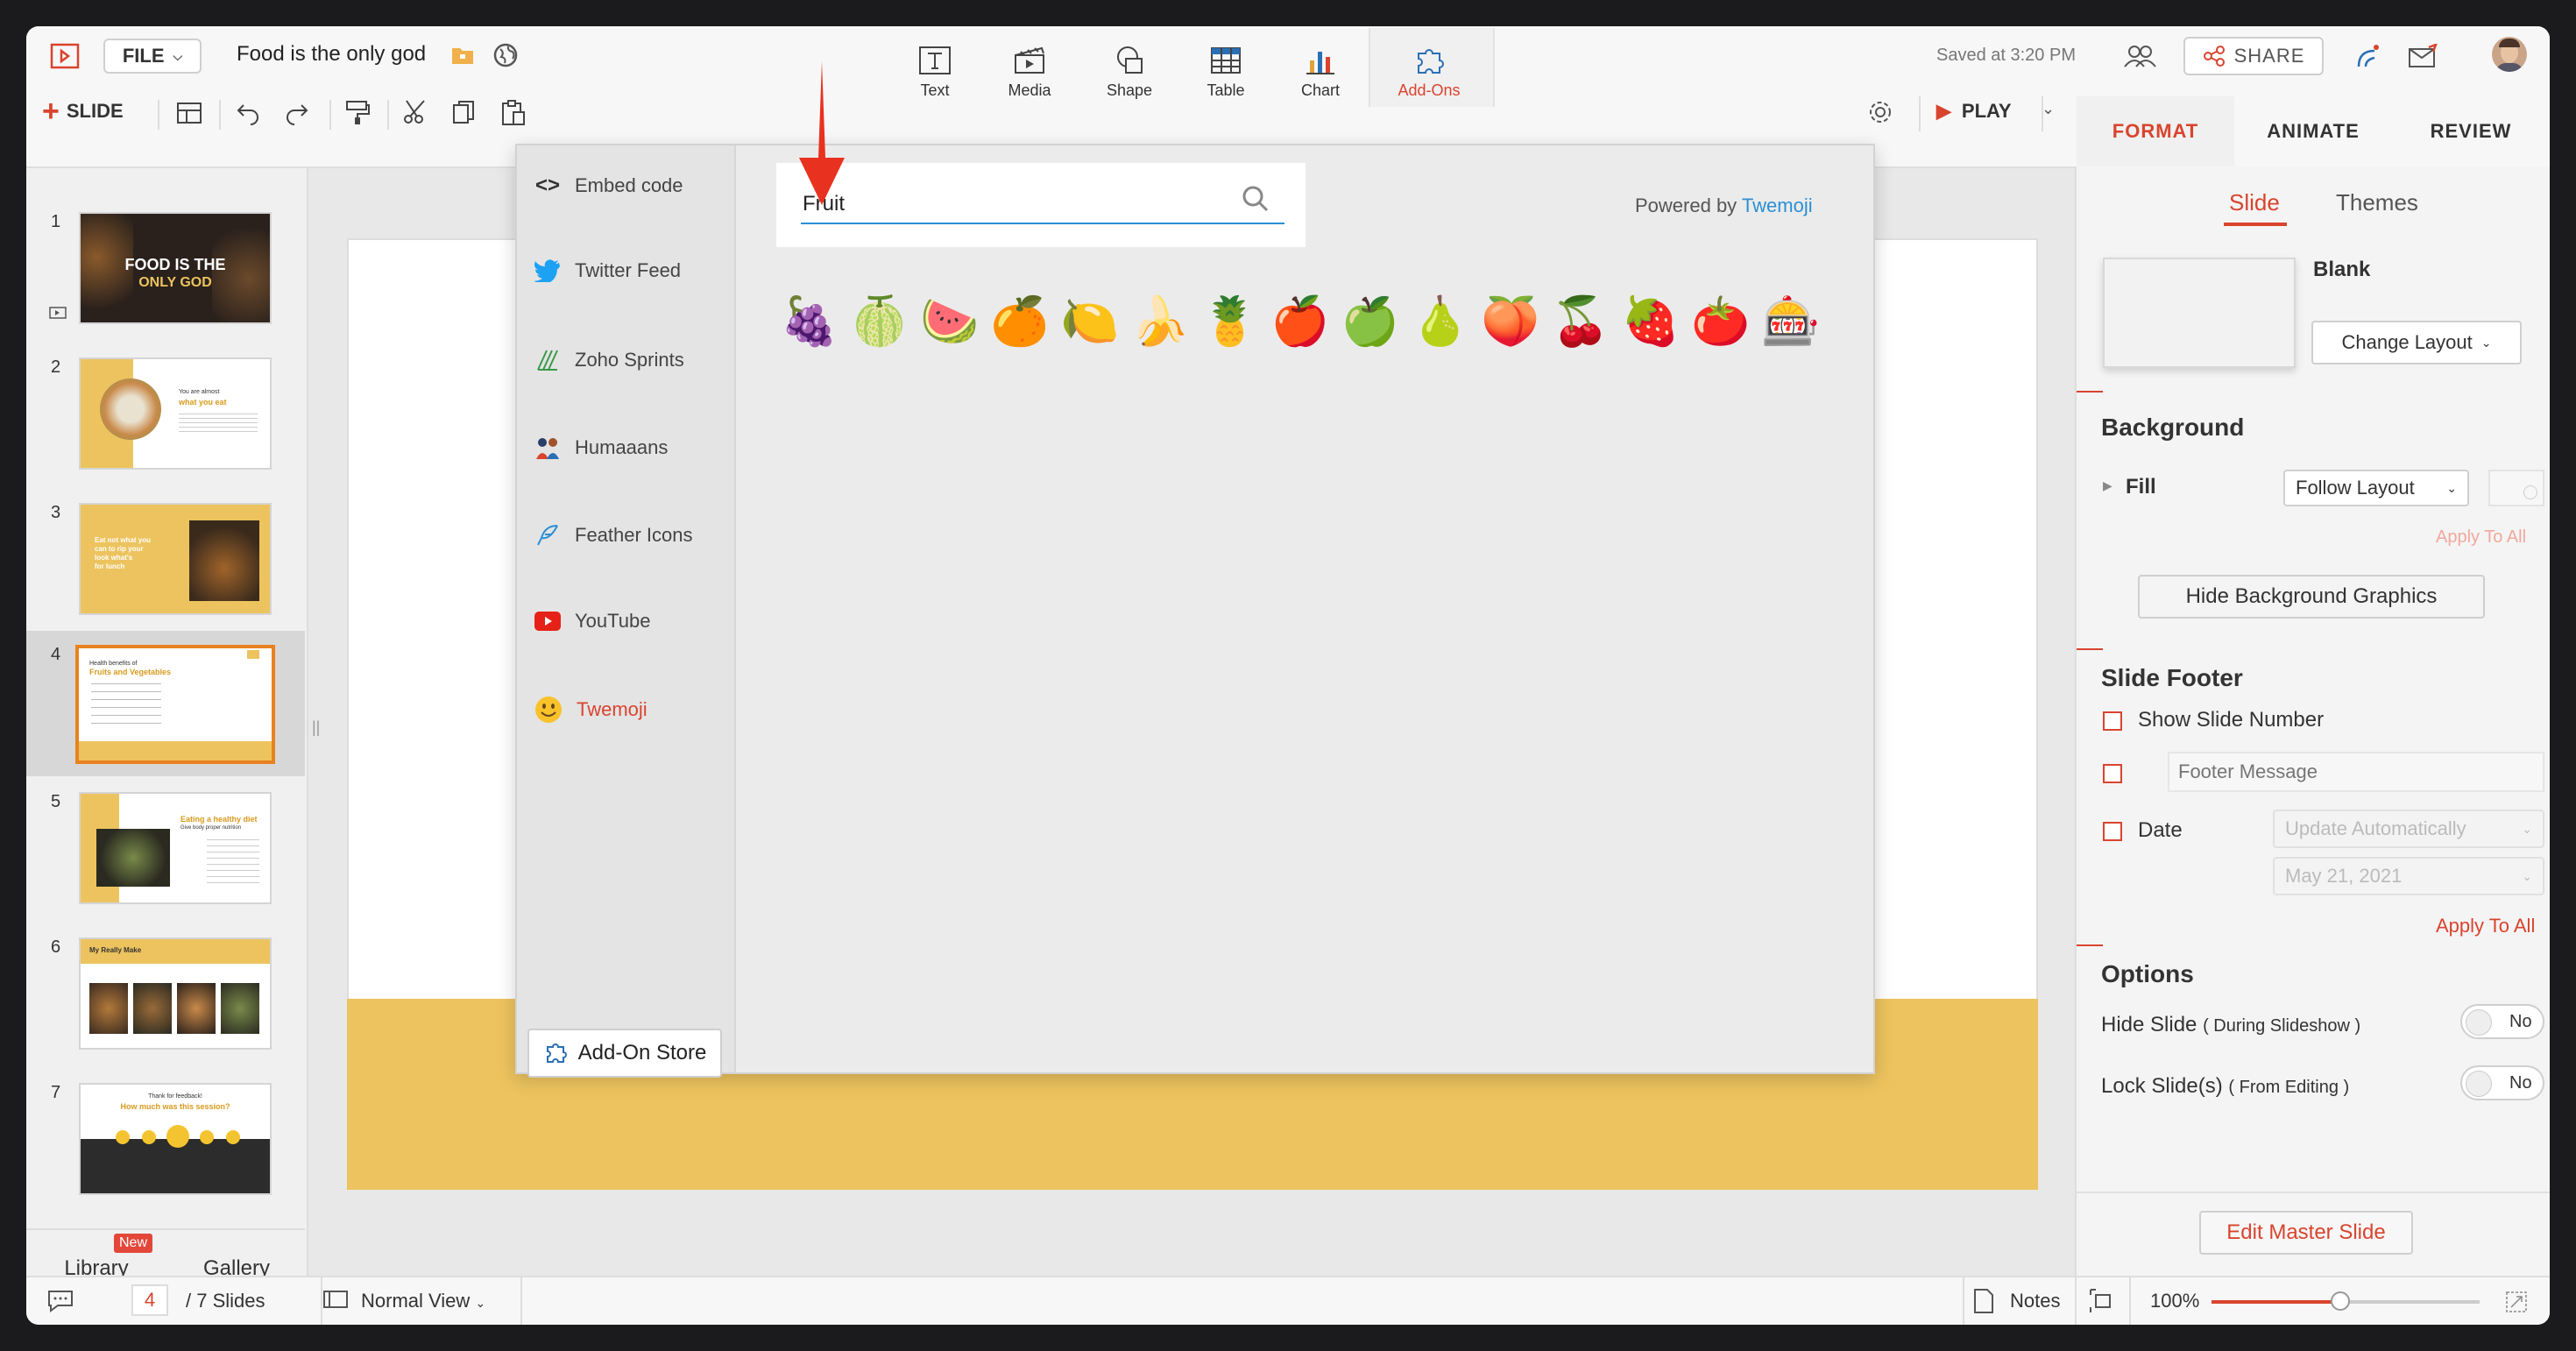 Image resolution: width=2576 pixels, height=1351 pixels. I want to click on cut-icon, so click(415, 115).